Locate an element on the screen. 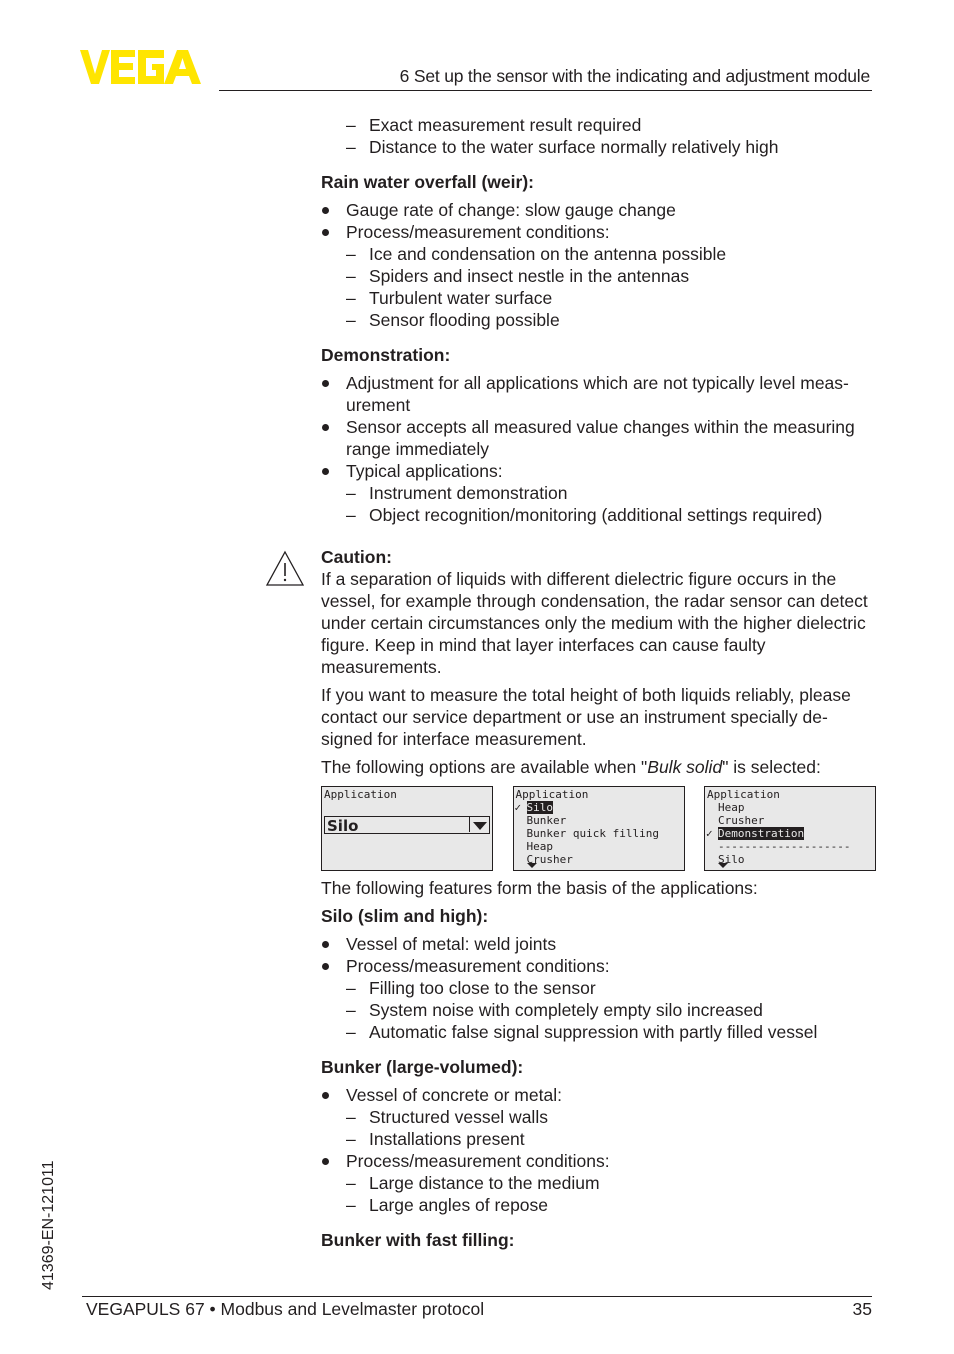 Image resolution: width=954 pixels, height=1354 pixels. application-dropdown: Silo is located at coordinates (407, 825).